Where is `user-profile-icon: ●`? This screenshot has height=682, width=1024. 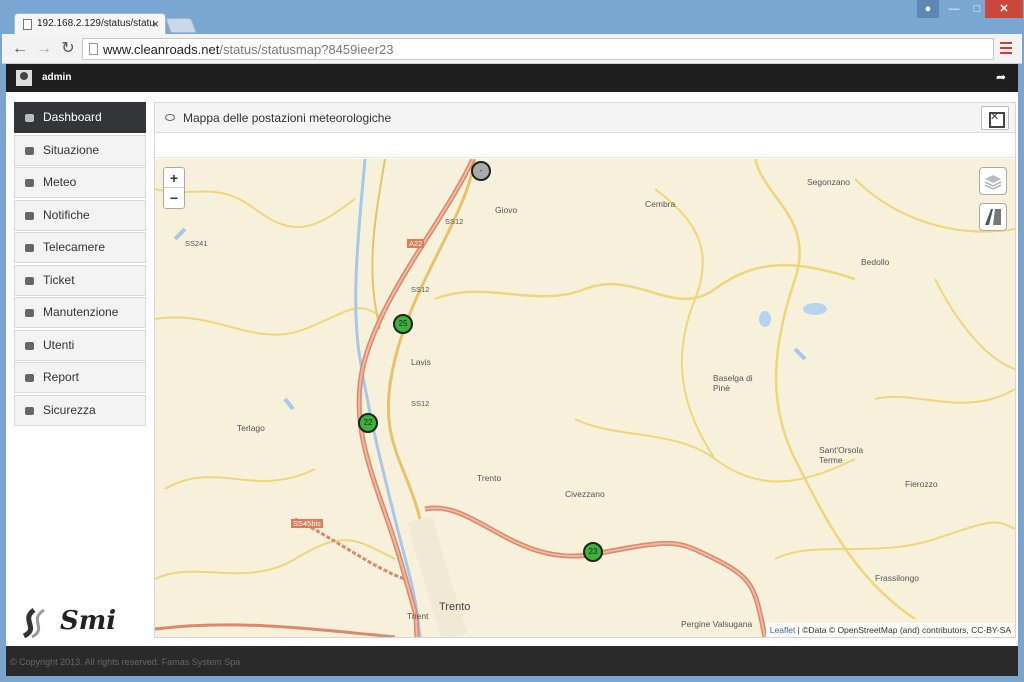
user-profile-icon: ● is located at coordinates (928, 9).